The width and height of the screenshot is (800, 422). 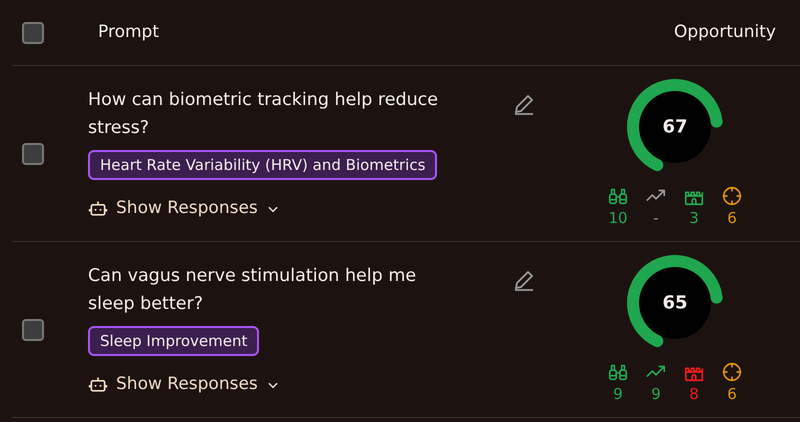 I want to click on column-header: Prompt, so click(x=128, y=32).